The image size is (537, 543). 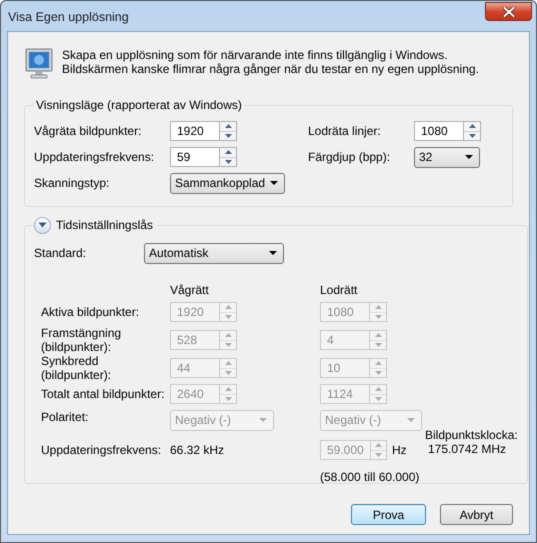 I want to click on group-title: Visningsläge (rapporterat av Windows), so click(x=139, y=105).